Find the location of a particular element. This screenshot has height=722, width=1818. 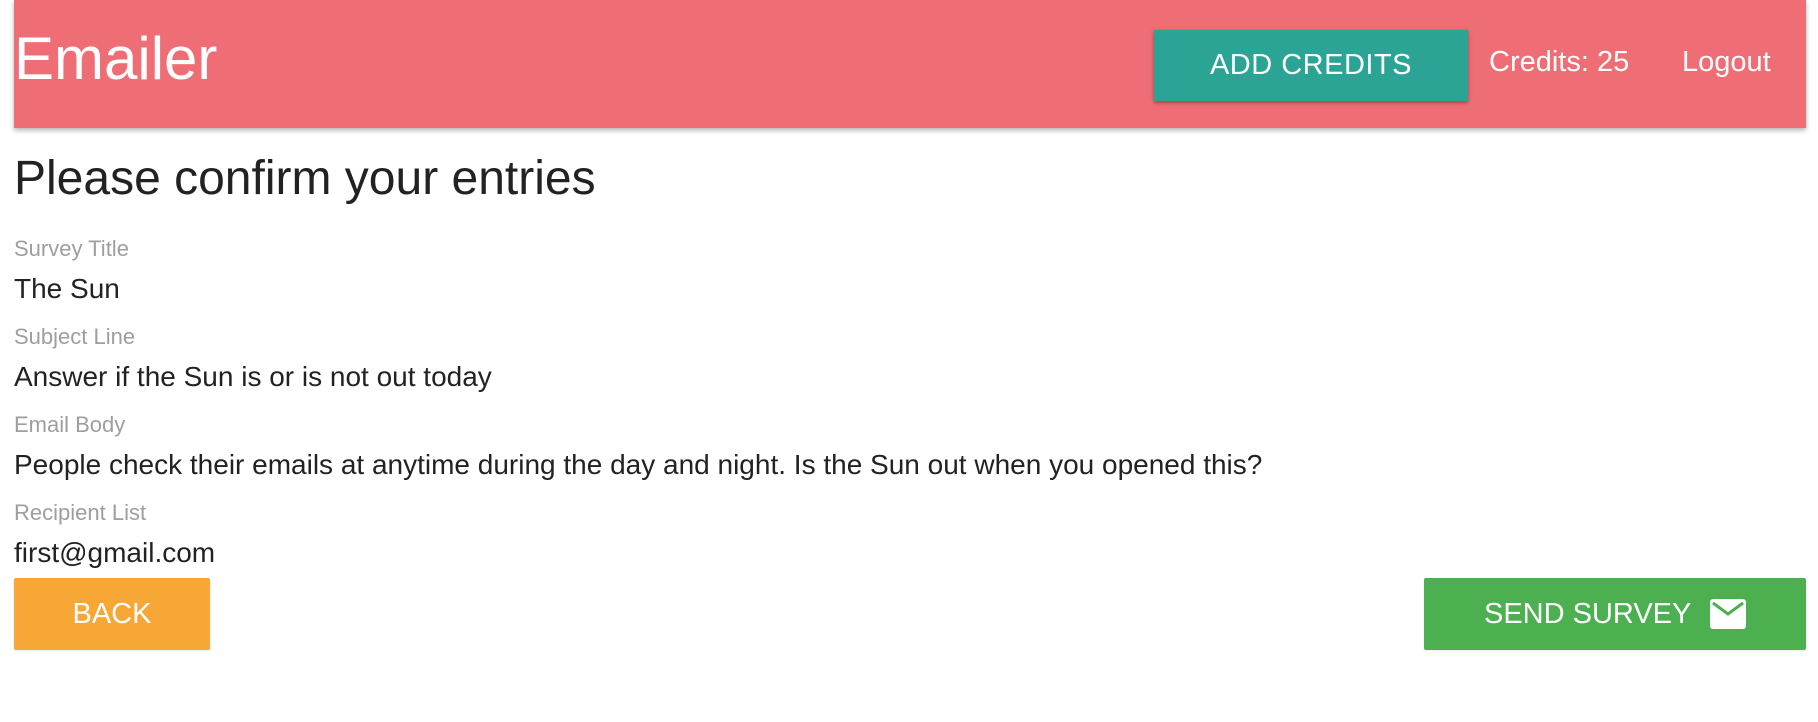

brand-logo: Emailer is located at coordinates (115, 59).